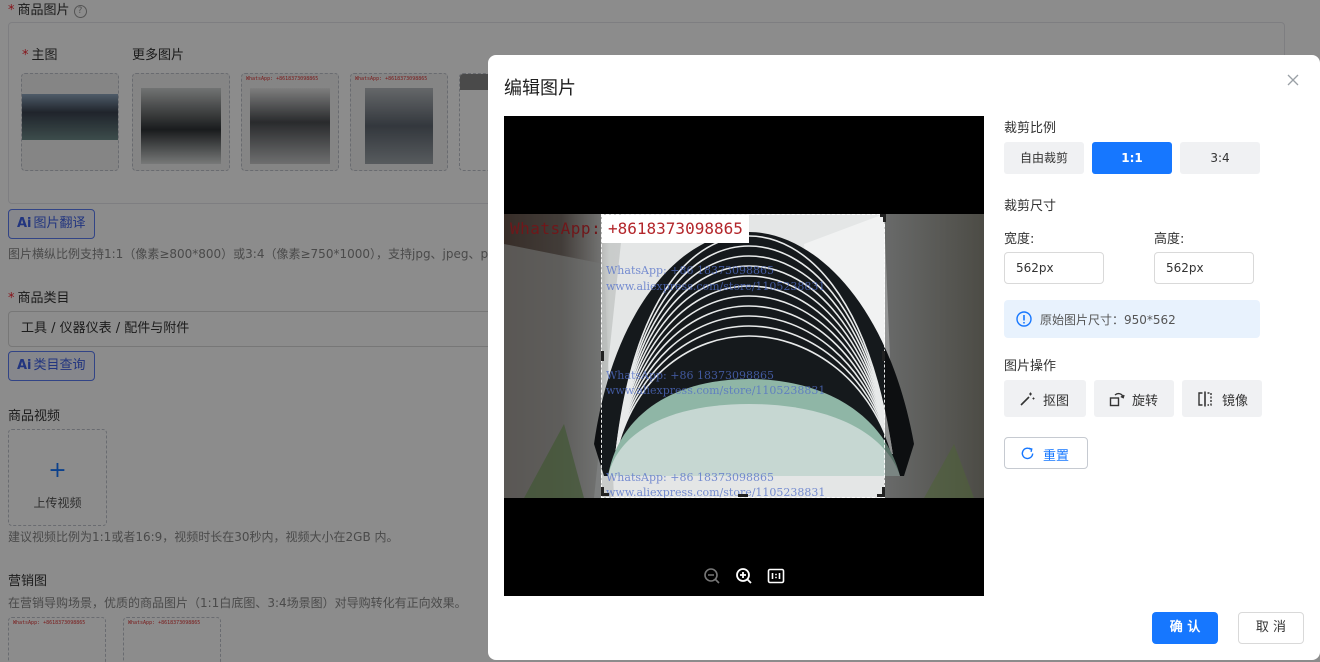  Describe the element at coordinates (540, 88) in the screenshot. I see `dialog-title: 编辑图片` at that location.